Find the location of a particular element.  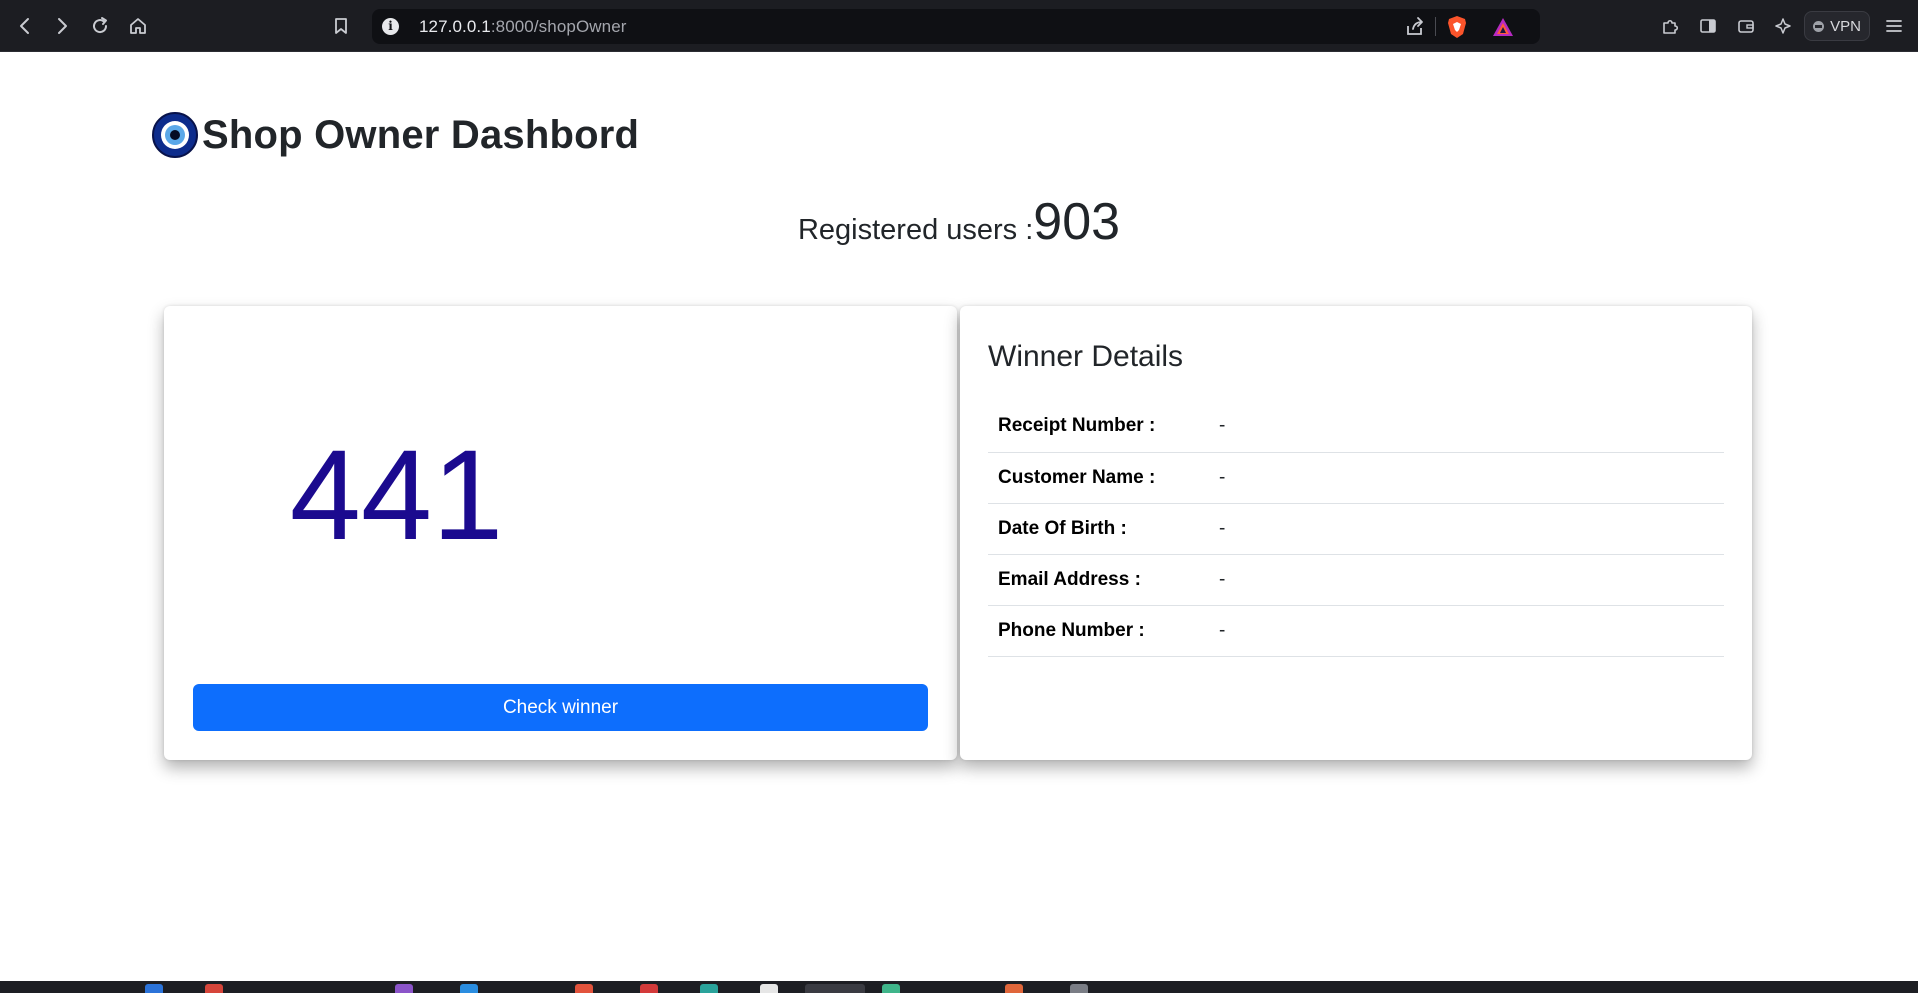

customer-name-value: - is located at coordinates (1222, 477).